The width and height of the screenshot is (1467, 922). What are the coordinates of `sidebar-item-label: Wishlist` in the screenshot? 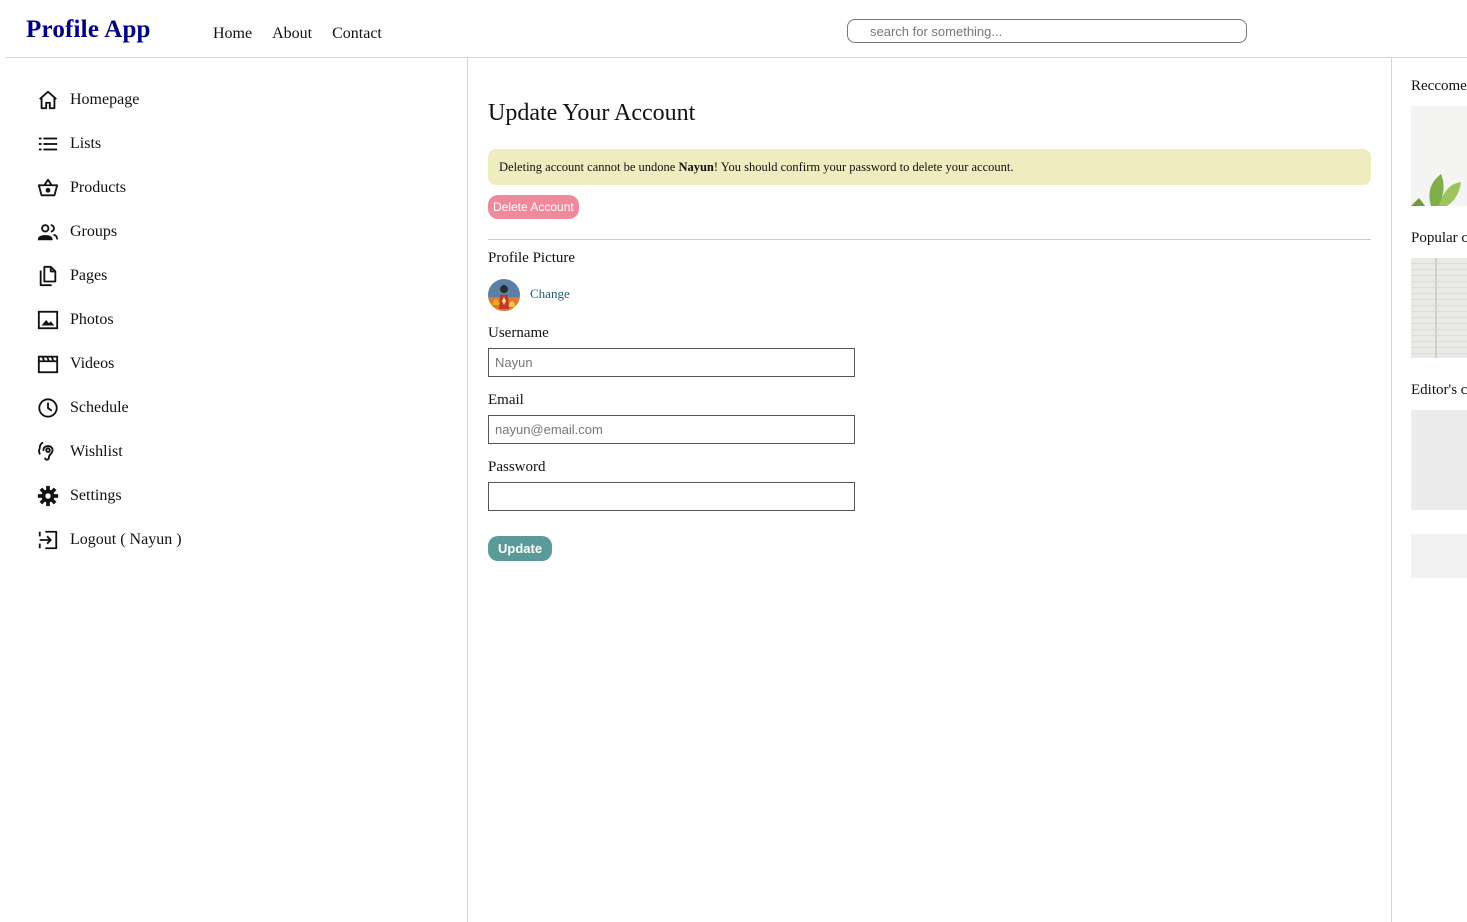 It's located at (96, 451).